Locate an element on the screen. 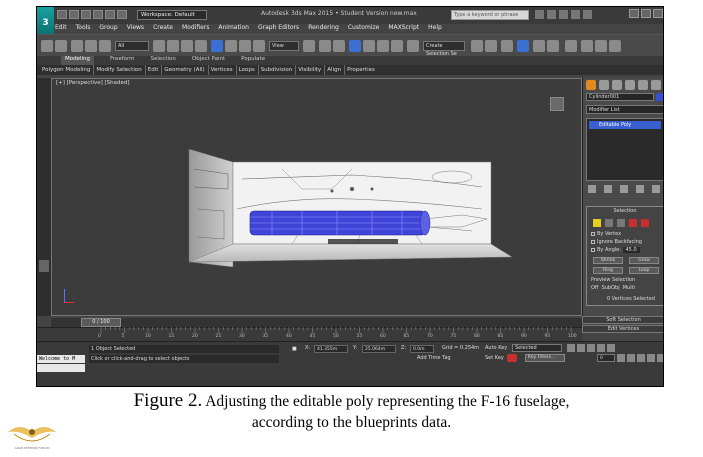 This screenshot has height=457, width=703. z-coordinate: 0.0m is located at coordinates (422, 349).